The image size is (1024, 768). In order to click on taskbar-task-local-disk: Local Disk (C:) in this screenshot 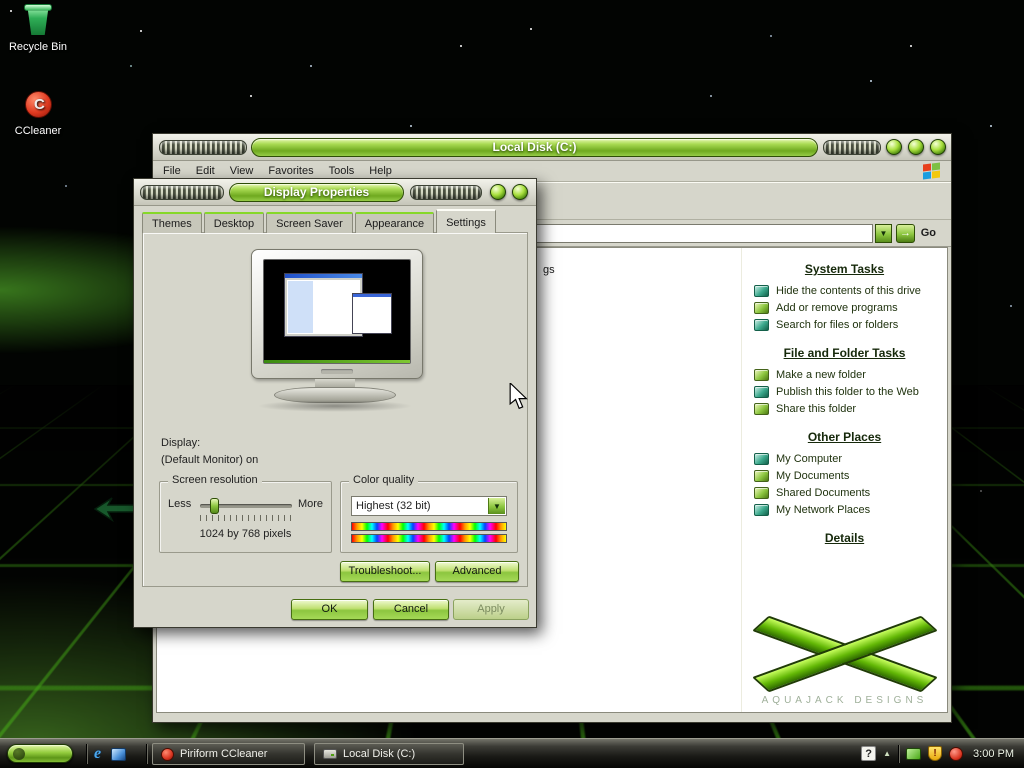, I will do `click(389, 754)`.